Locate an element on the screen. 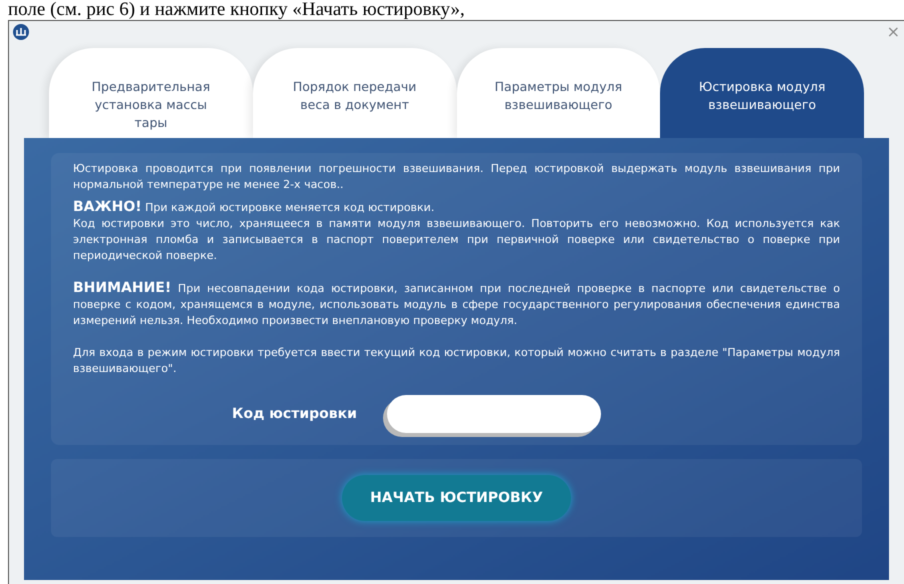 The width and height of the screenshot is (904, 584). info-paragraph: Код юстировки это число, хранящееся в памяти модуля взвешивающего. Повторить его невозможно. Код используется как электронная пломба и записывается в паспорт поверителем при первичной поверке или свидетельство о поверке при периодической поверке. is located at coordinates (456, 240).